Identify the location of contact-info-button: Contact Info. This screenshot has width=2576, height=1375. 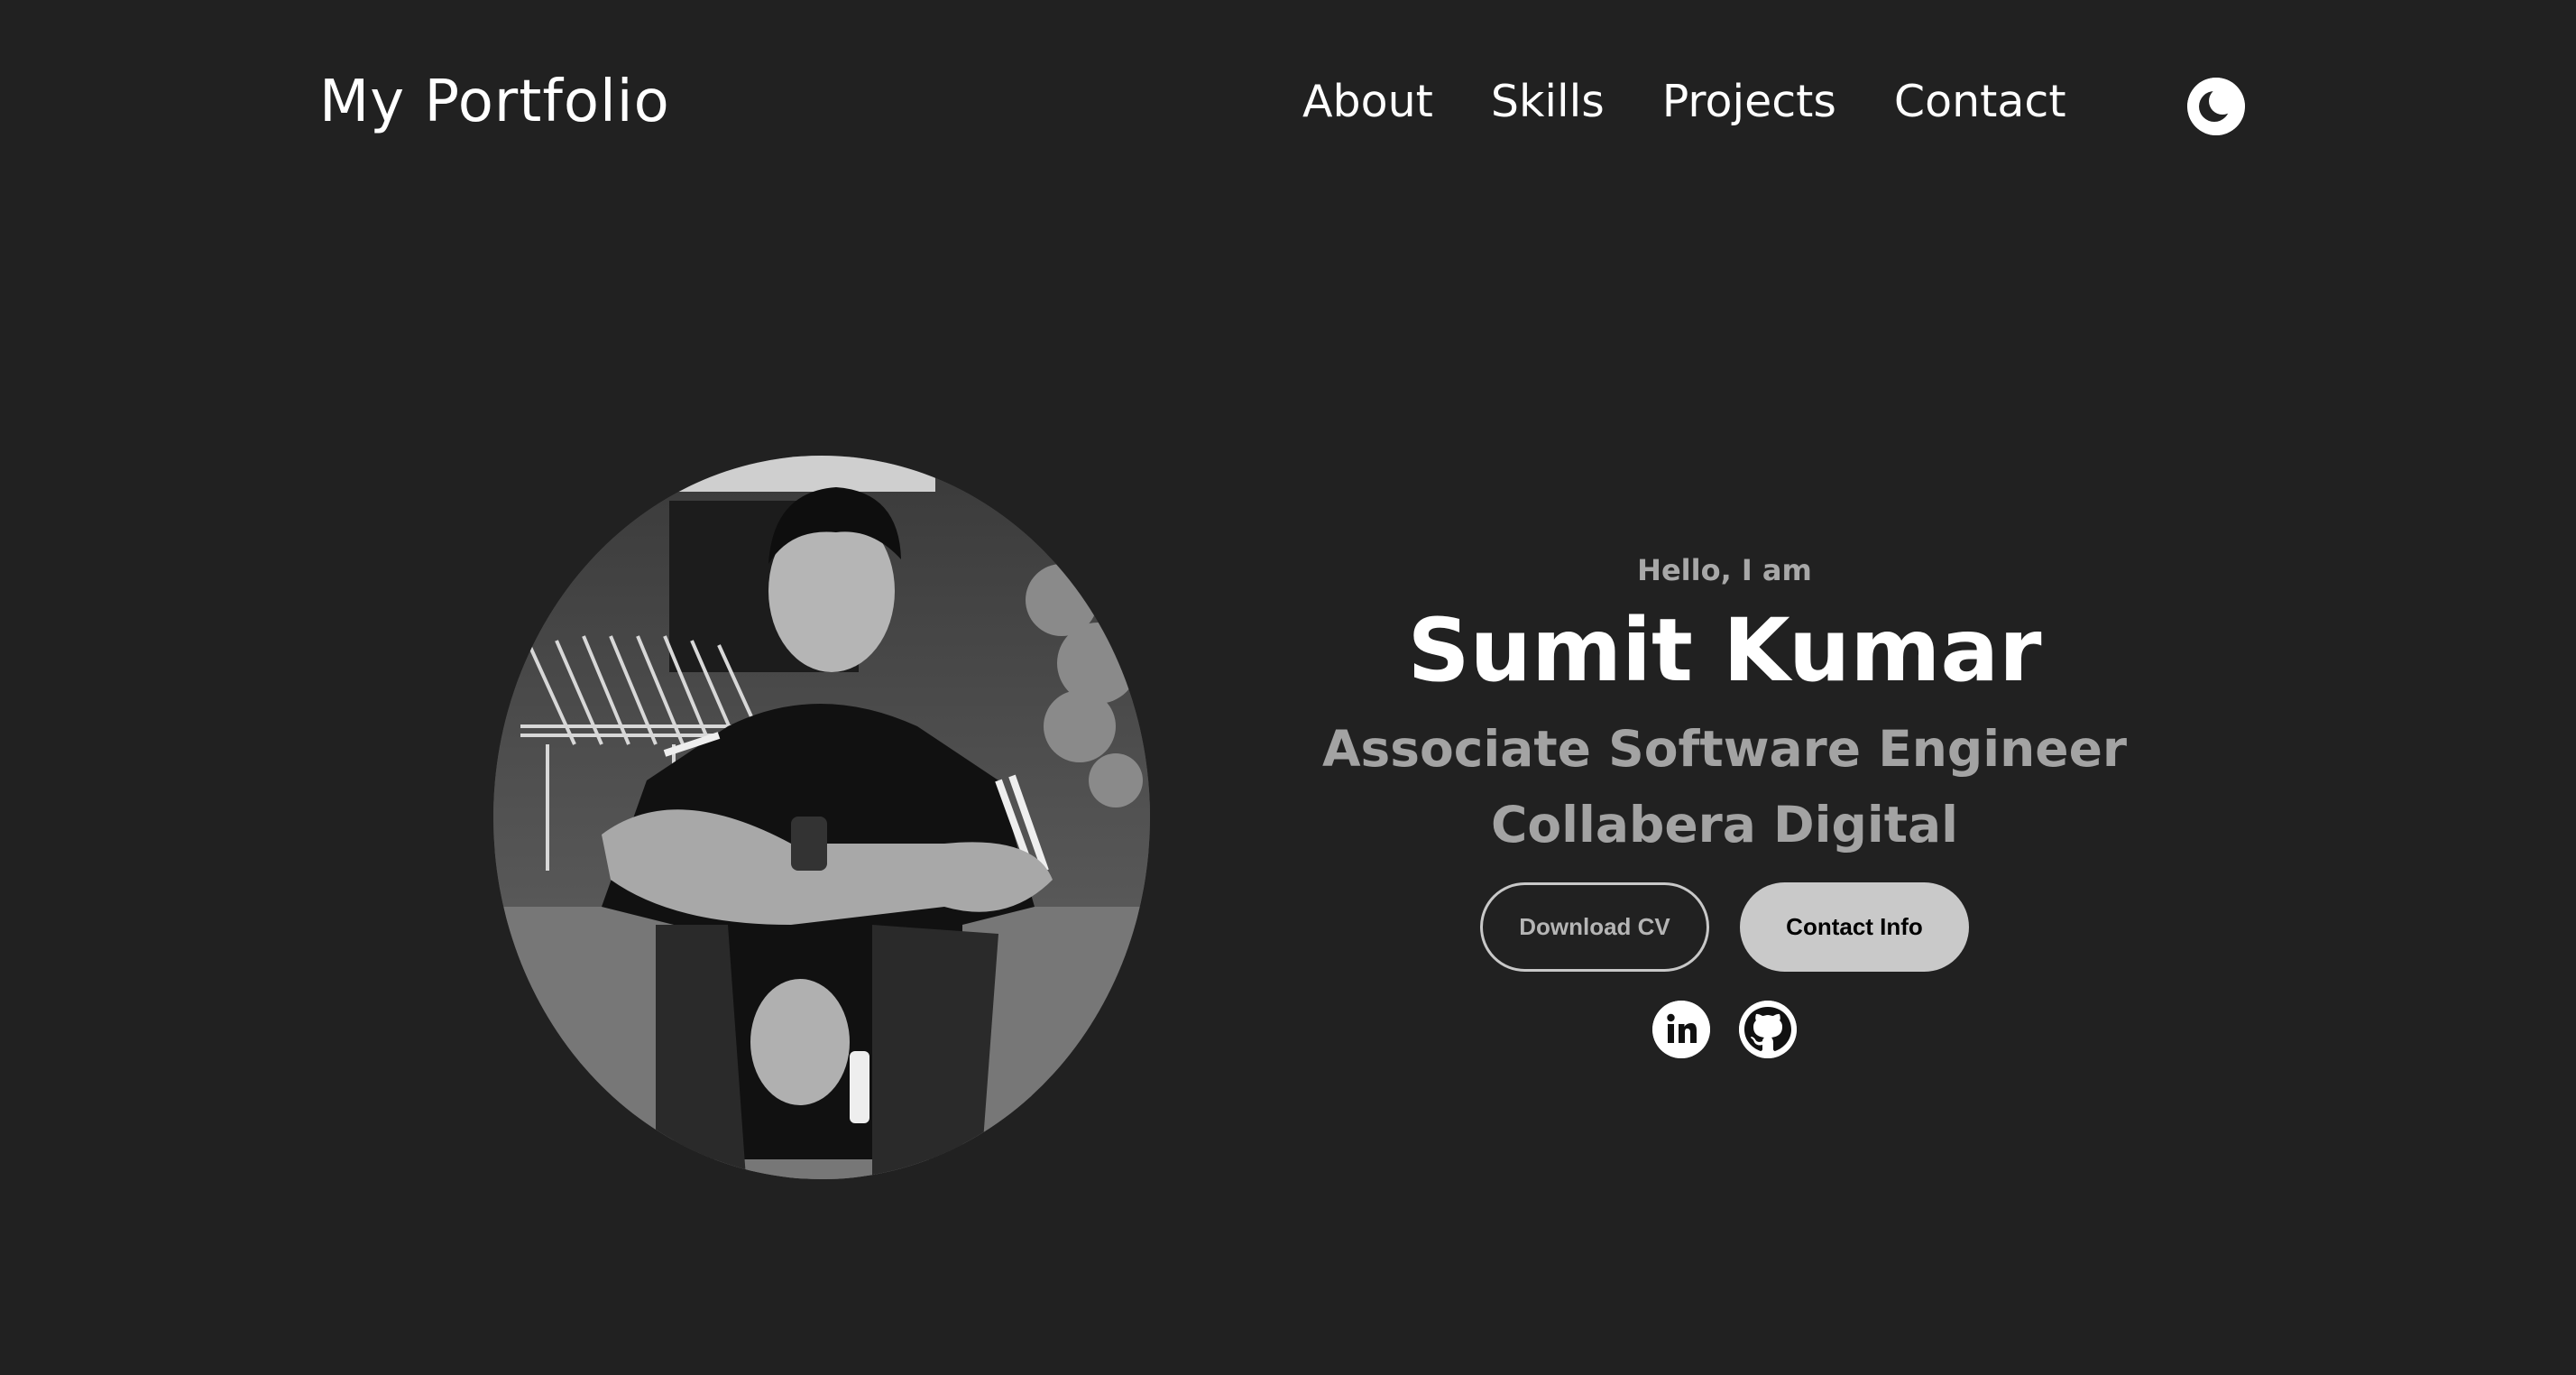
(1855, 927).